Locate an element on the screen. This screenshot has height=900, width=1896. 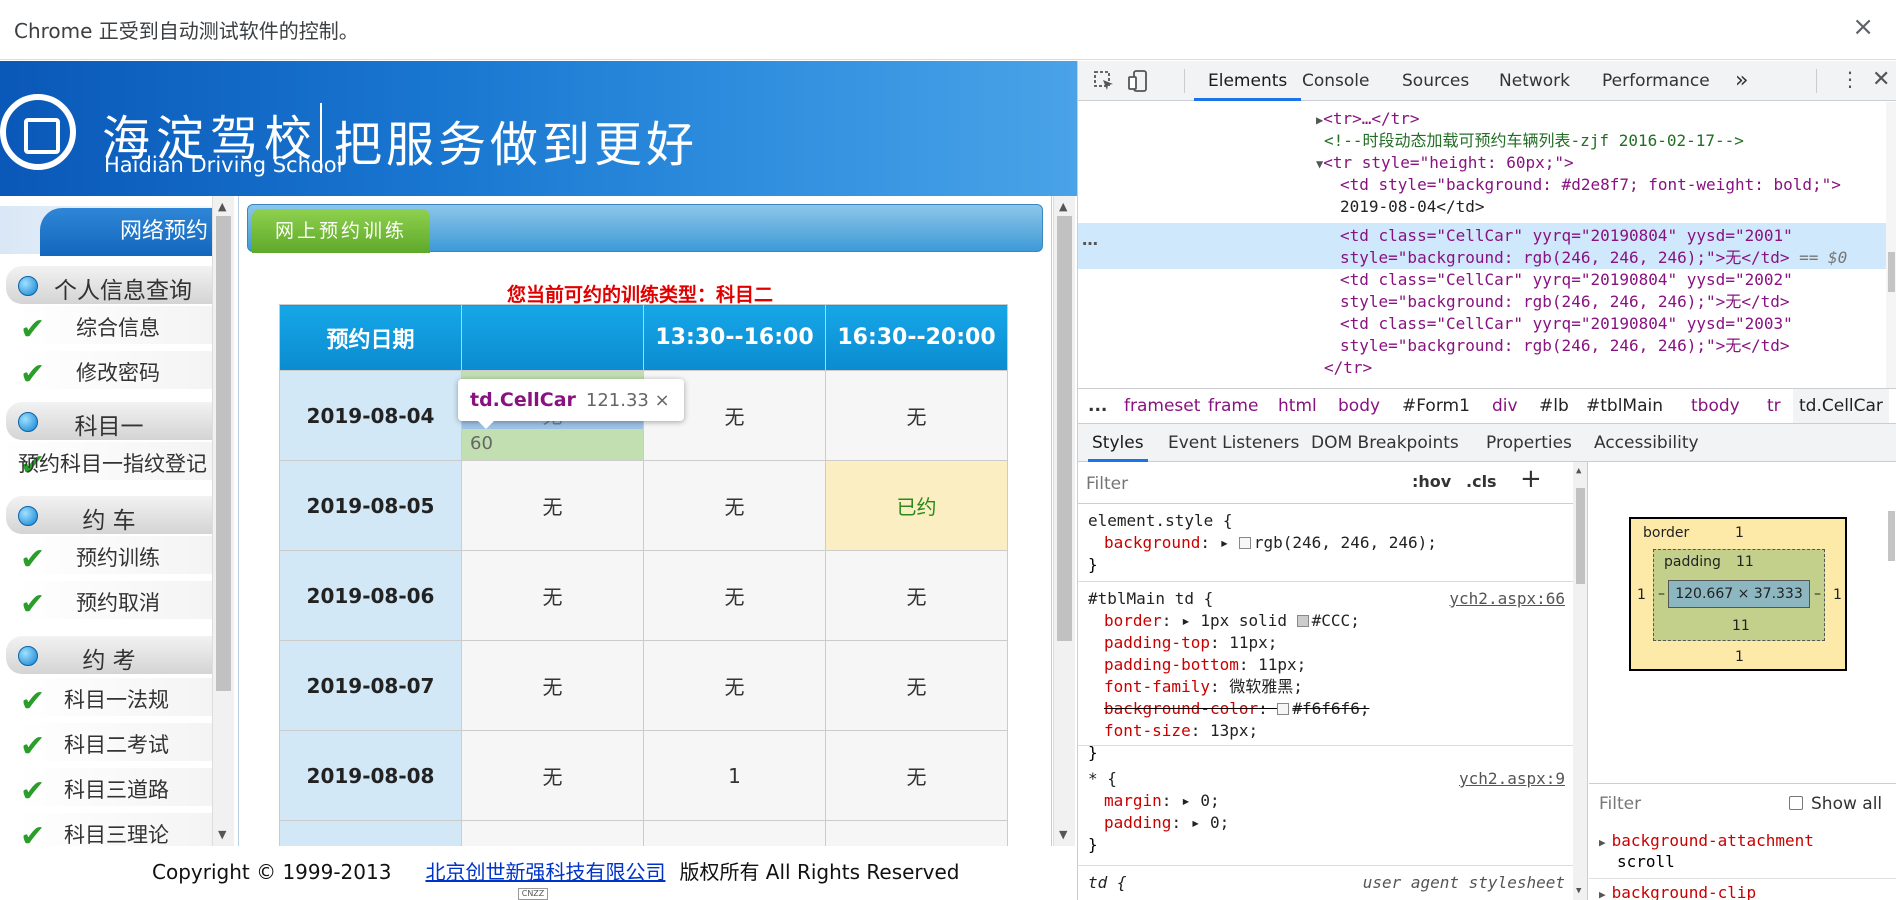
breadcrumb-item: tr is located at coordinates (1774, 406).